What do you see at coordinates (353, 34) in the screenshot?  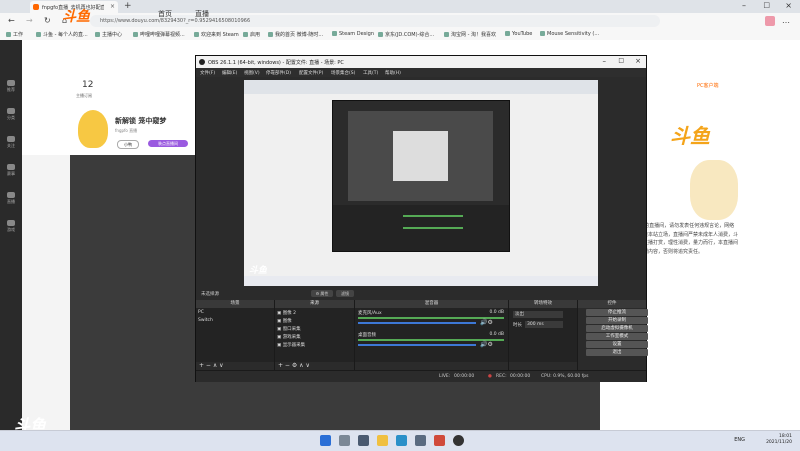 I see `bookmark-item: Steam Design` at bounding box center [353, 34].